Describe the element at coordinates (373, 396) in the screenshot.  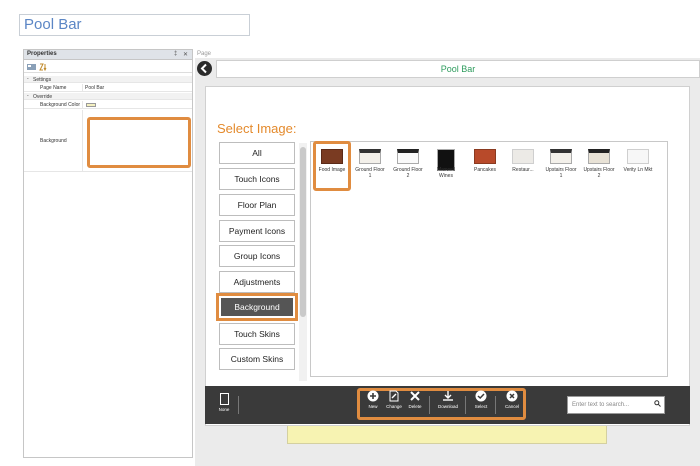
I see `plus-circle-icon` at that location.